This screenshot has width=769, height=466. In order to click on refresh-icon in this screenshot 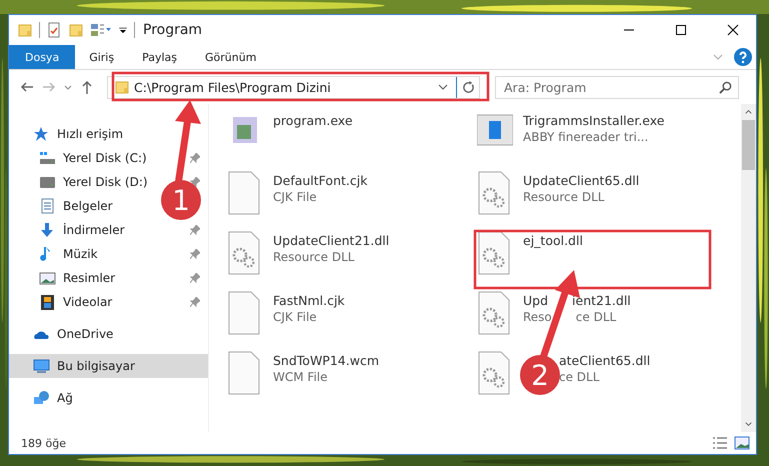, I will do `click(468, 87)`.